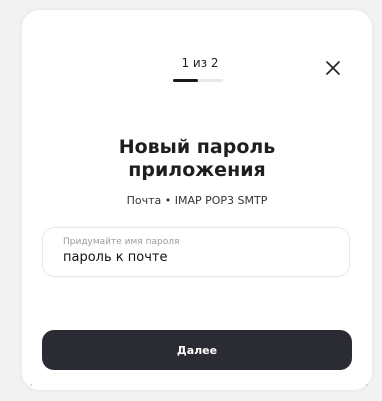  Describe the element at coordinates (197, 147) in the screenshot. I see `page-title-line-1: Новый пароль` at that location.